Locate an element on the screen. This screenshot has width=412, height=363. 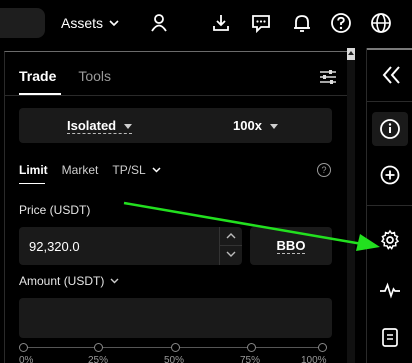
order-help-icon: ? is located at coordinates (324, 170).